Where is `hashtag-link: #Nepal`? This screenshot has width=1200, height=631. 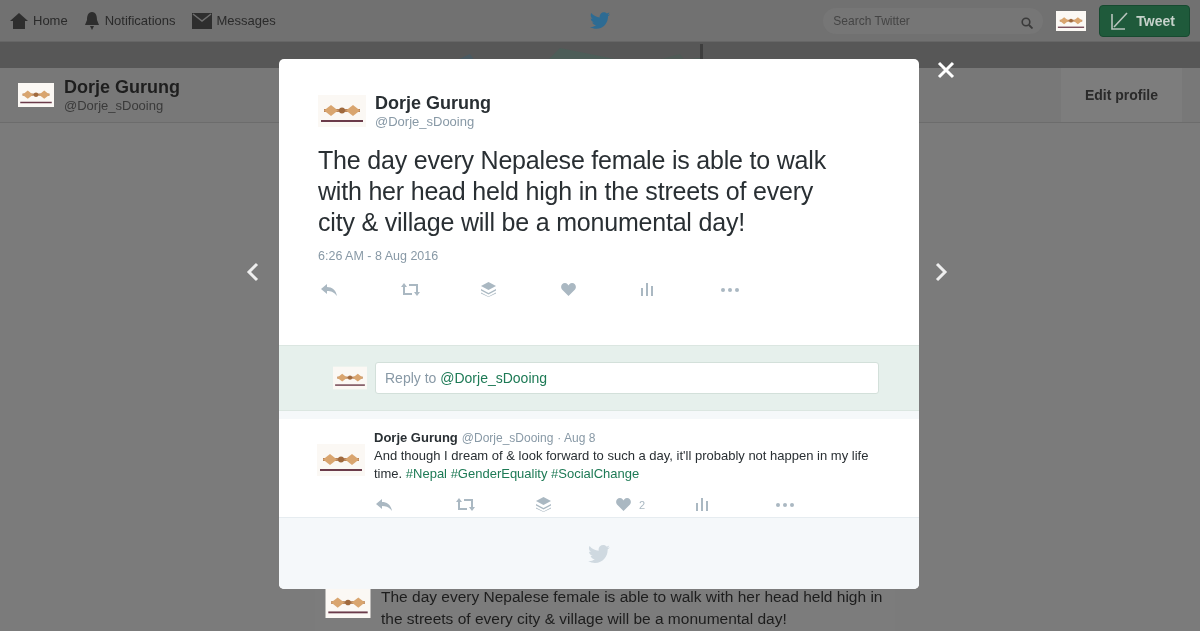
hashtag-link: #Nepal is located at coordinates (426, 473).